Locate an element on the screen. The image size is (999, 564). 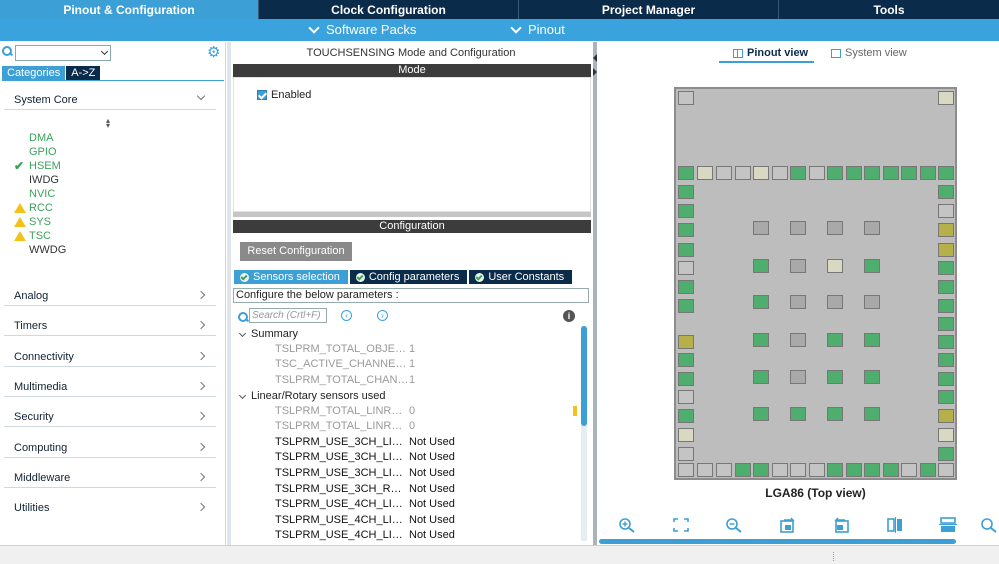
zoom-out-icon is located at coordinates (734, 525).